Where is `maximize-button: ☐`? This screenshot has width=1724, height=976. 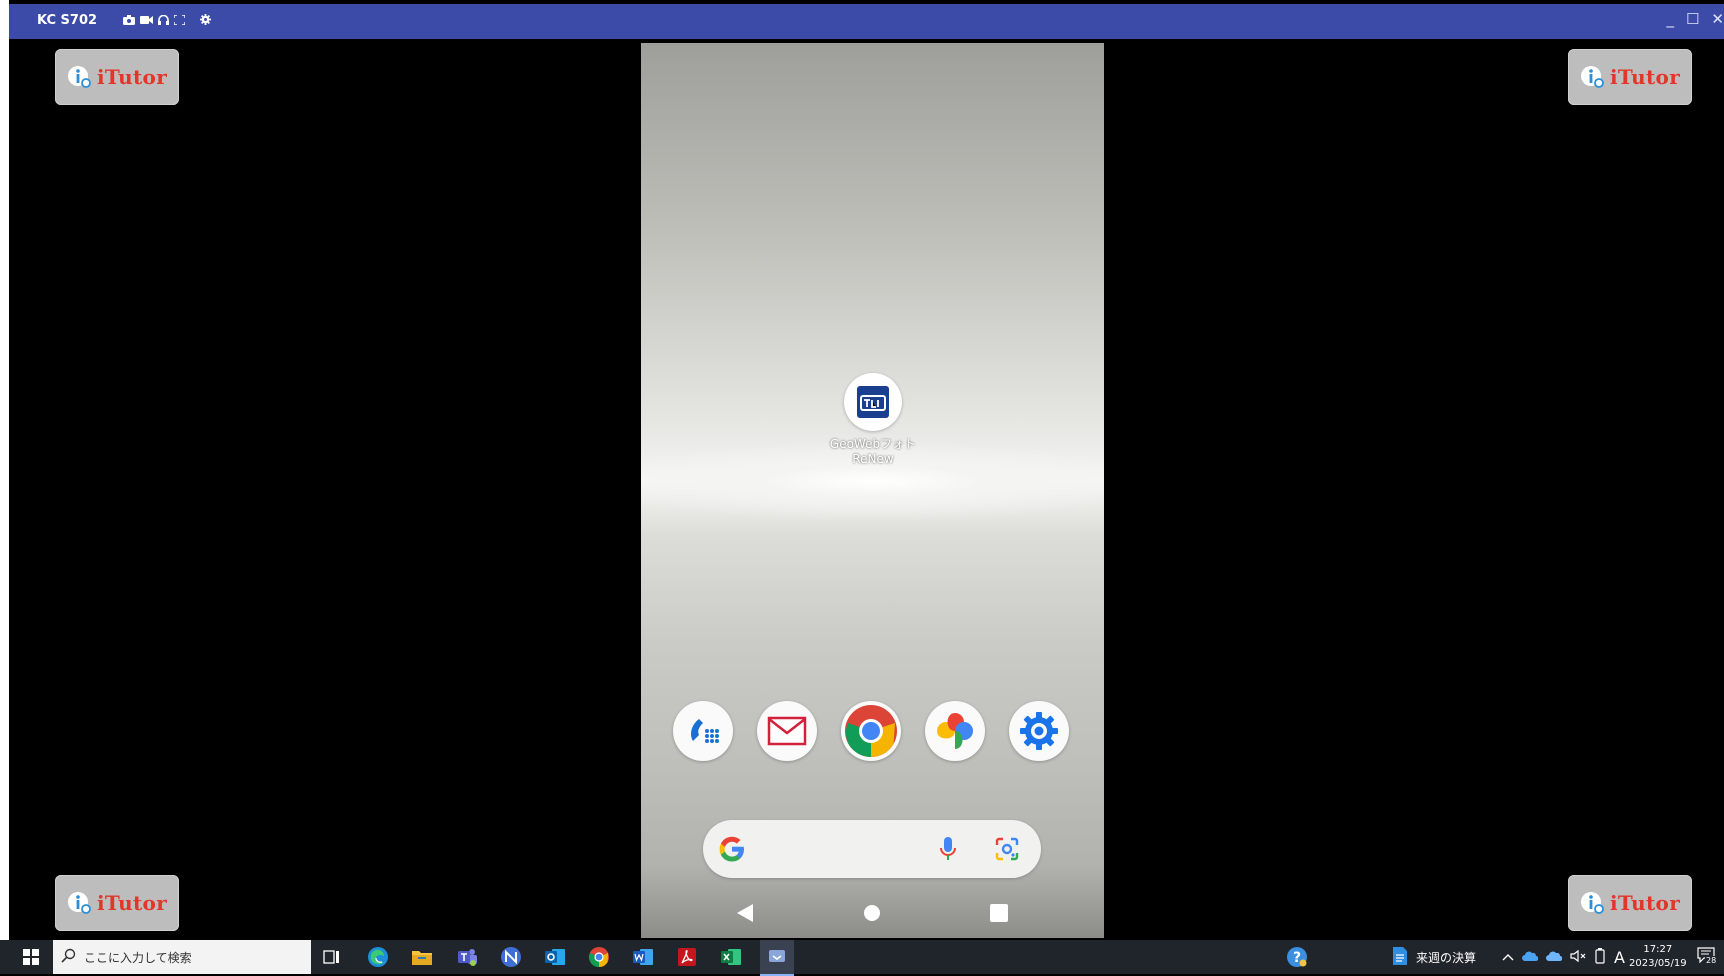 maximize-button: ☐ is located at coordinates (1692, 19).